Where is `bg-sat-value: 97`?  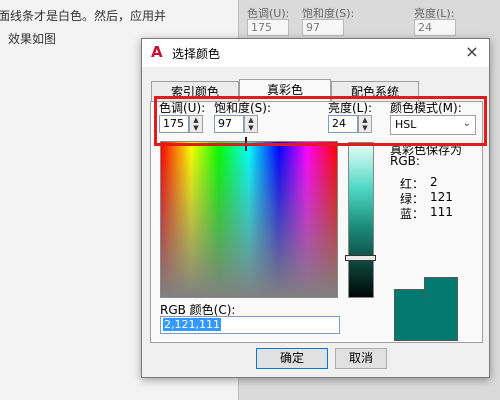 bg-sat-value: 97 is located at coordinates (323, 27).